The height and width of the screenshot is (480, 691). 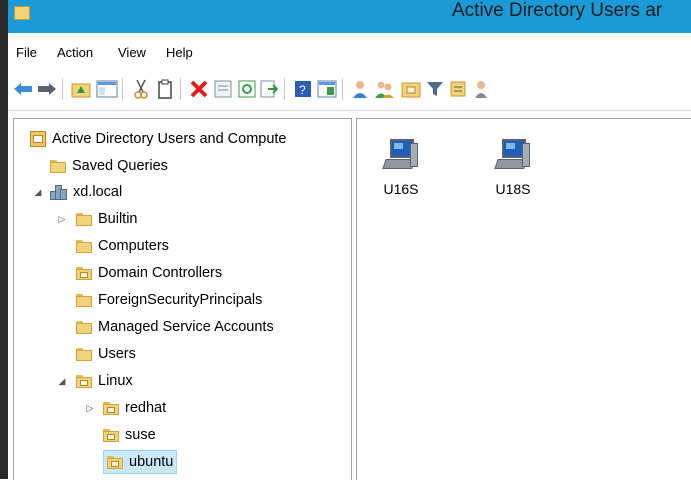 I want to click on computer-label: U16S, so click(x=401, y=189).